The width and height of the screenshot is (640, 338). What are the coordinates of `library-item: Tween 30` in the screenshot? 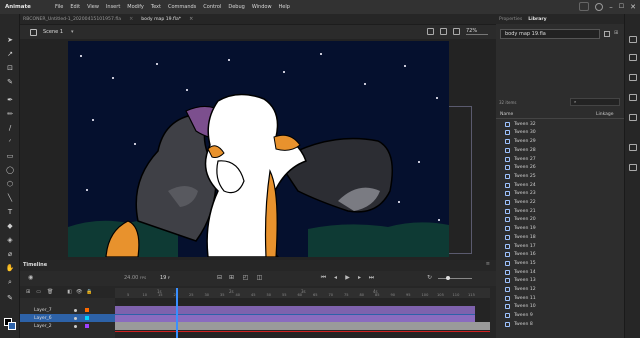 It's located at (560, 133).